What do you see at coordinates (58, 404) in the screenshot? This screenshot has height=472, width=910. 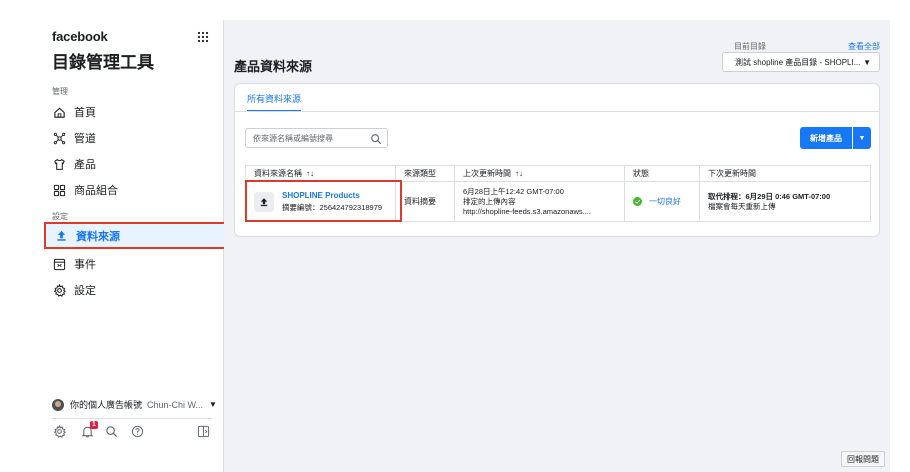 I see `avatar` at bounding box center [58, 404].